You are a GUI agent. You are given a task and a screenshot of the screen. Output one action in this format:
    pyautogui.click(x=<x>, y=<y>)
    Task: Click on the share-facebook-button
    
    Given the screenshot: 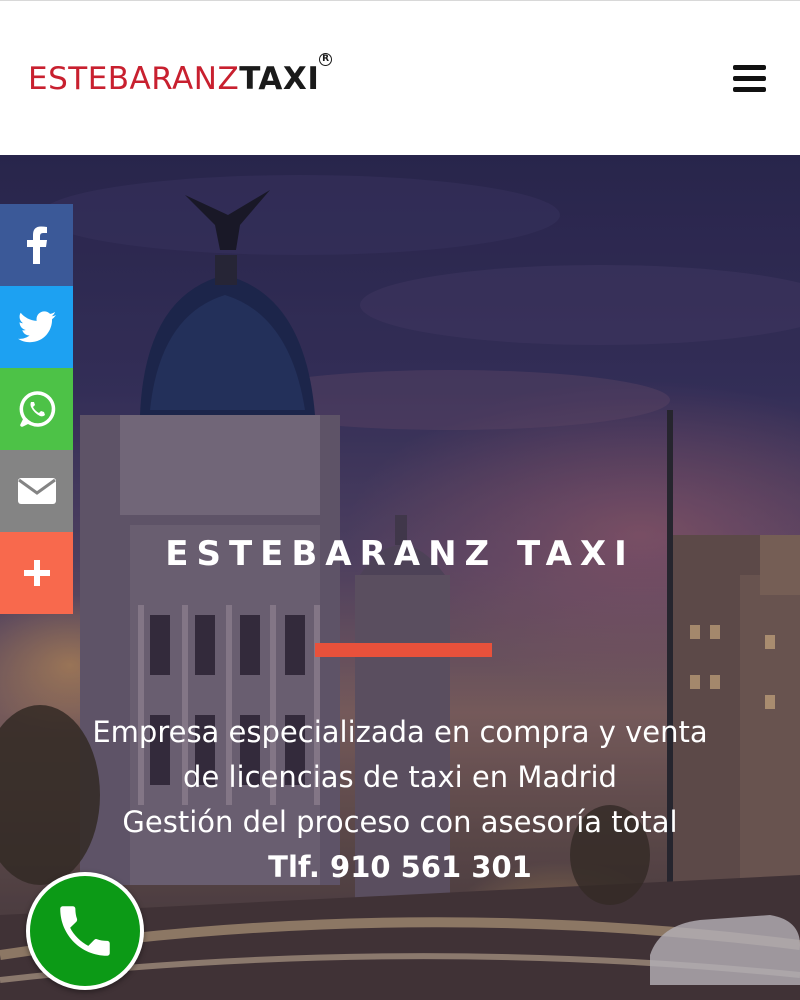 What is the action you would take?
    pyautogui.click(x=36, y=245)
    